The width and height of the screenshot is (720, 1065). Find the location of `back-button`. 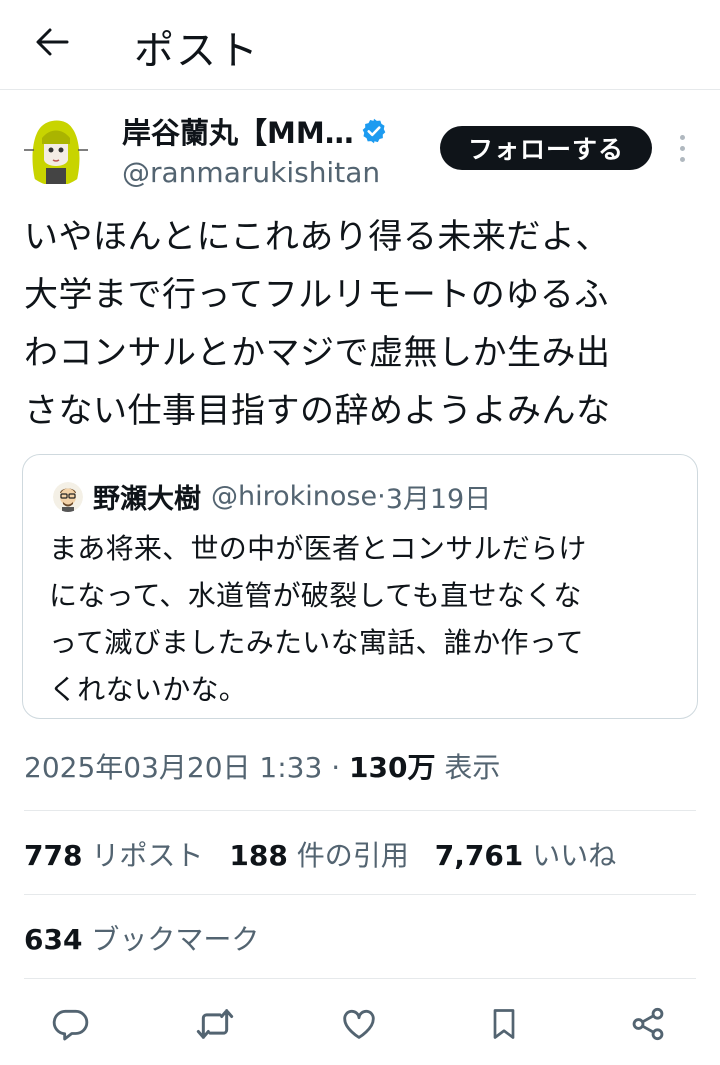

back-button is located at coordinates (52, 42).